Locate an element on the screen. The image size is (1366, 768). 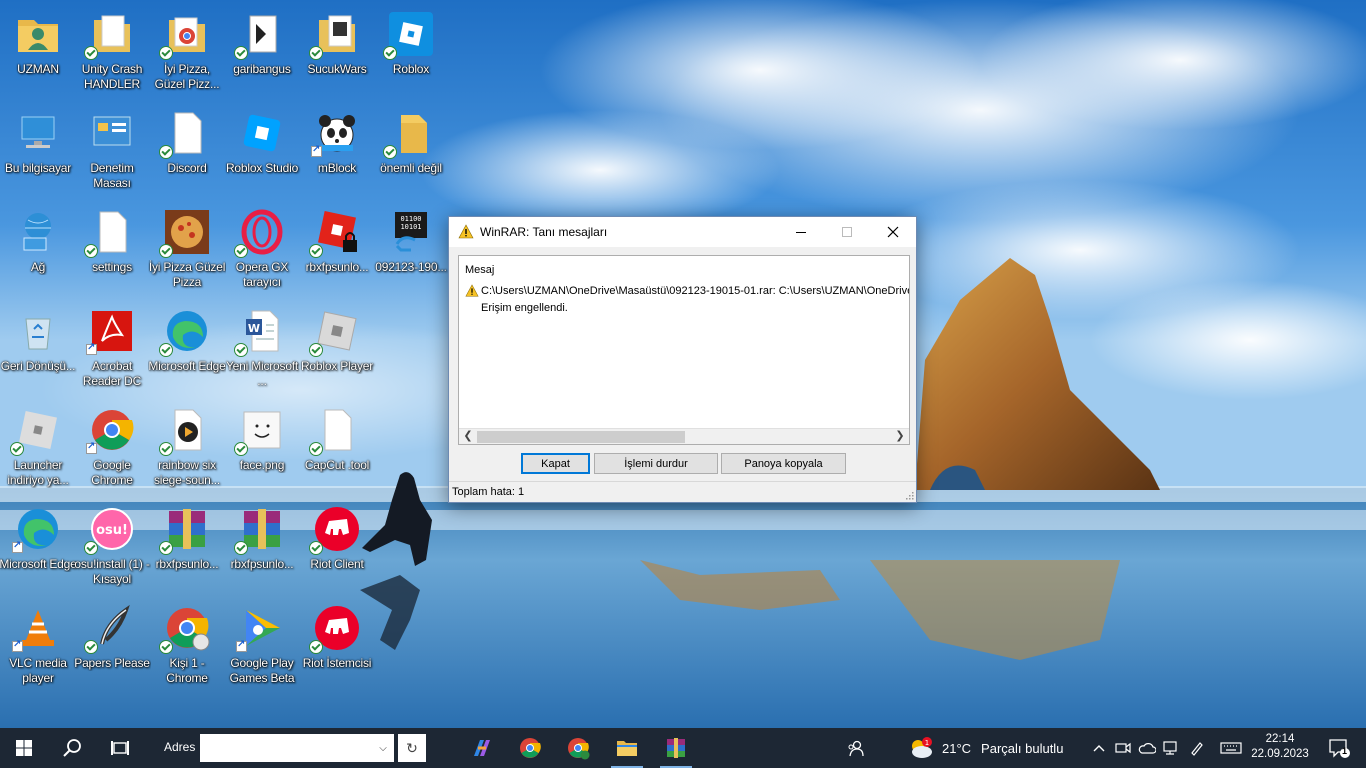
desktop-icon-discord: Discord is located at coordinates (187, 149).